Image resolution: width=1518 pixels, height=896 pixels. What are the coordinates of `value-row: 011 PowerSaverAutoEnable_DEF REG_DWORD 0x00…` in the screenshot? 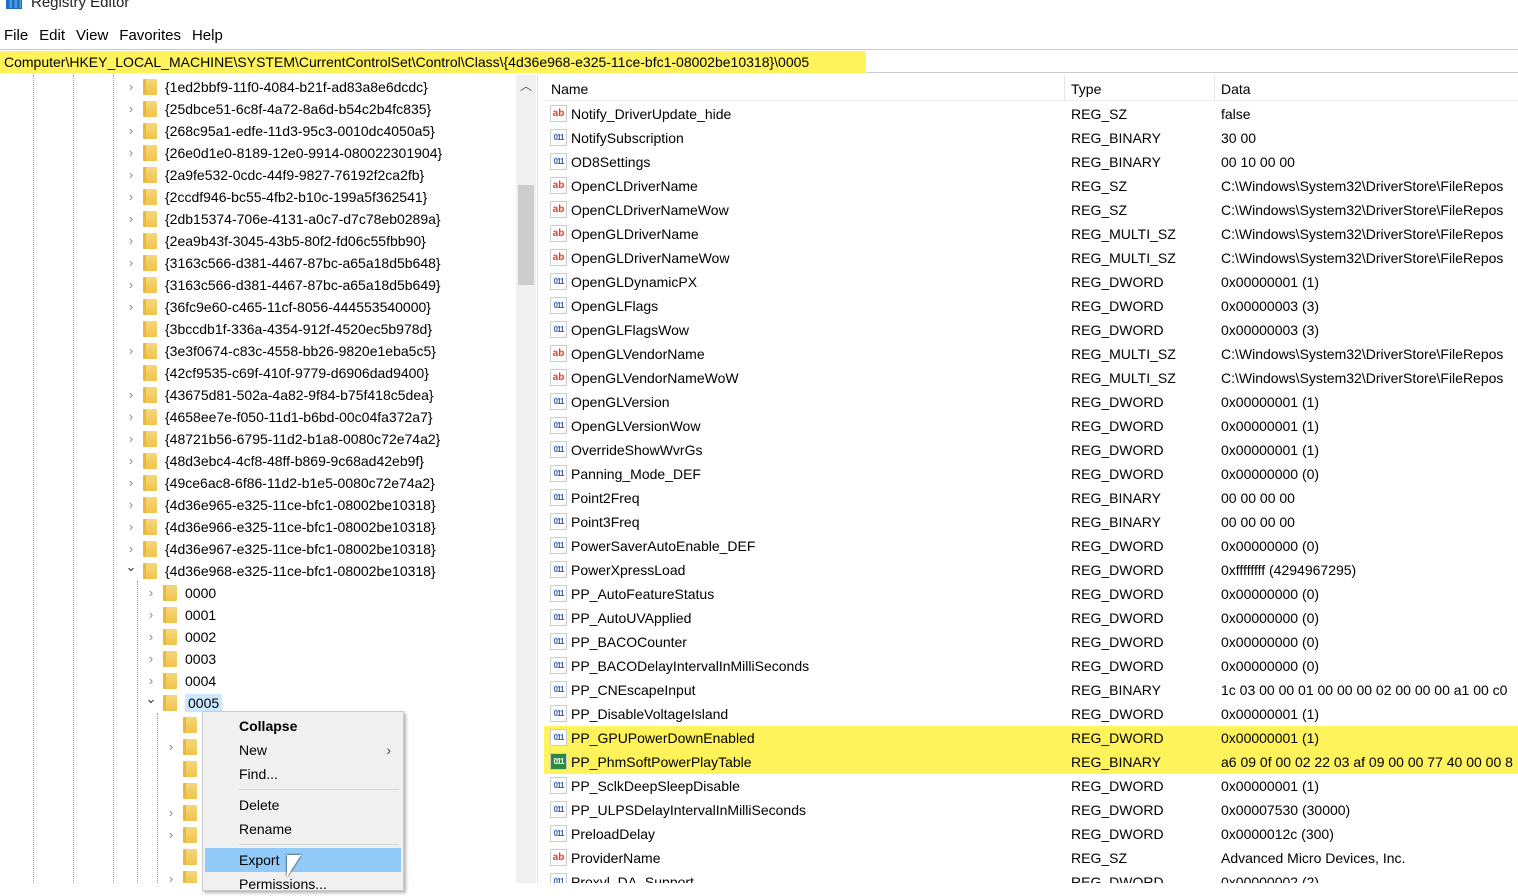 It's located at (1031, 546).